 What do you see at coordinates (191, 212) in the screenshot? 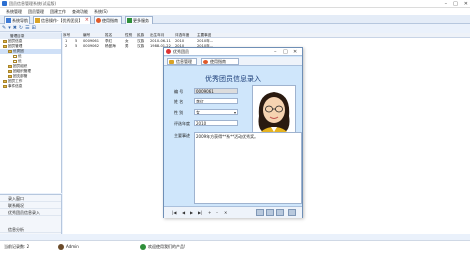
I see `next-record-icon: ▶` at bounding box center [191, 212].